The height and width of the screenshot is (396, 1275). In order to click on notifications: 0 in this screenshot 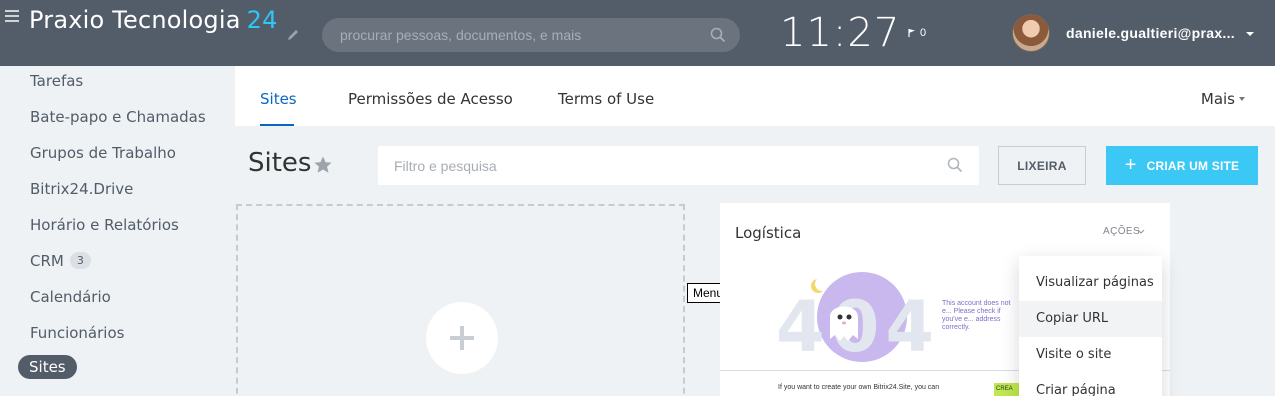, I will do `click(917, 33)`.